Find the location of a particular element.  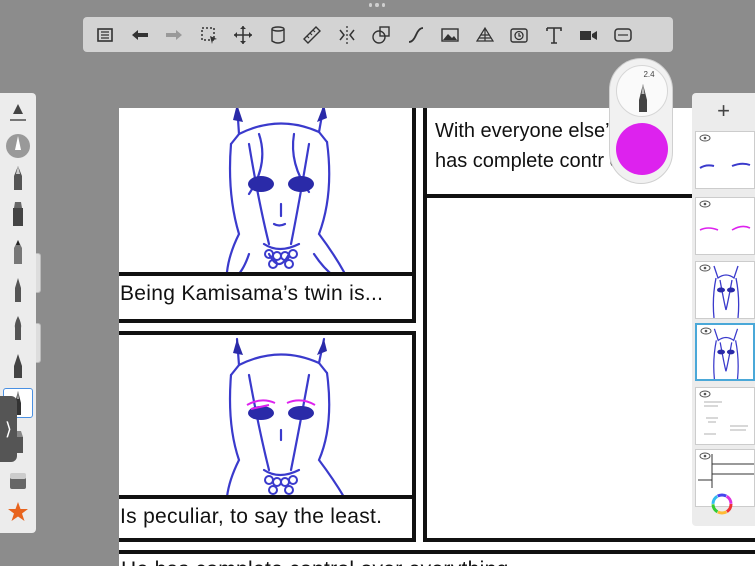

curve-icon is located at coordinates (416, 35).